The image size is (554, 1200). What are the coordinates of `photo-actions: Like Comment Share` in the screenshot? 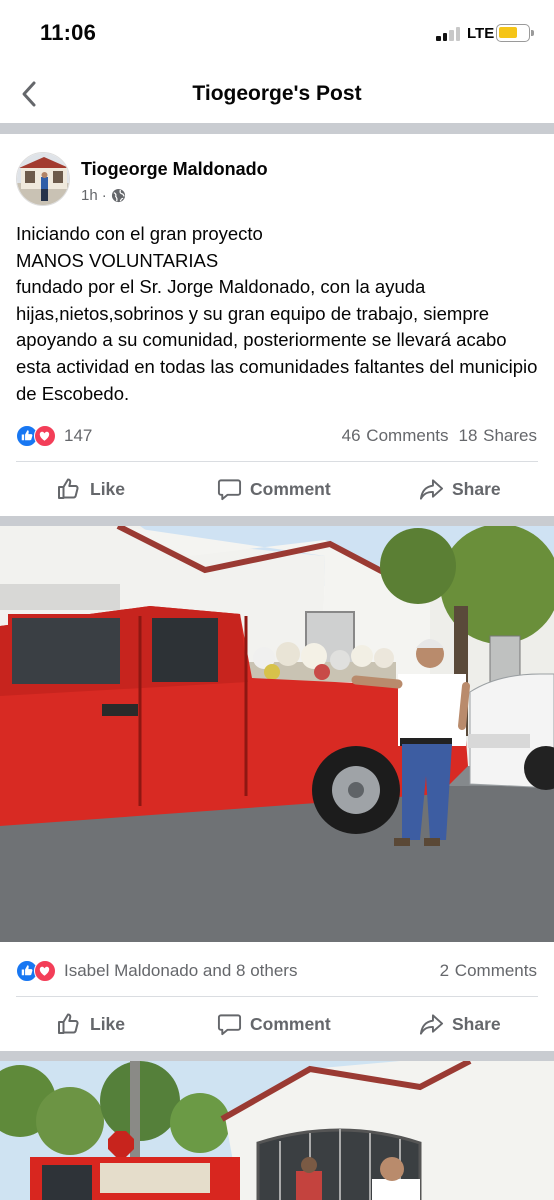 It's located at (277, 1024).